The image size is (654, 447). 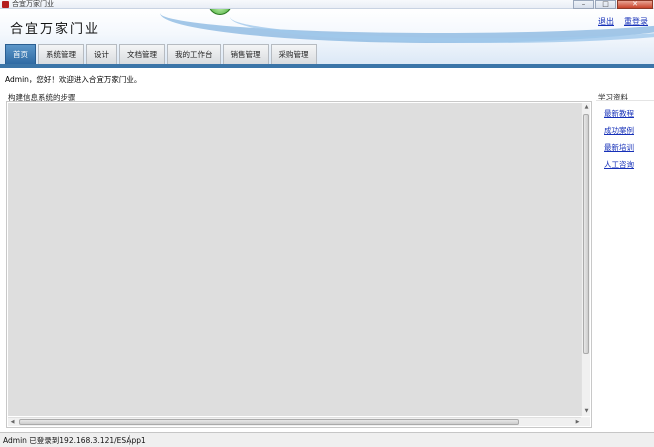 What do you see at coordinates (55, 29) in the screenshot?
I see `company-name: 合宜万家门业` at bounding box center [55, 29].